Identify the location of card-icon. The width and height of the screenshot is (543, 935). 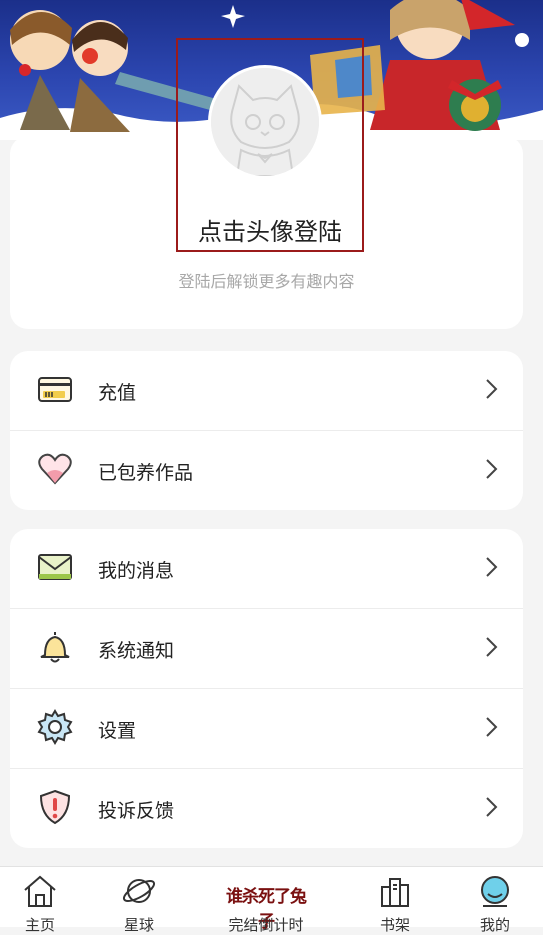
(55, 389).